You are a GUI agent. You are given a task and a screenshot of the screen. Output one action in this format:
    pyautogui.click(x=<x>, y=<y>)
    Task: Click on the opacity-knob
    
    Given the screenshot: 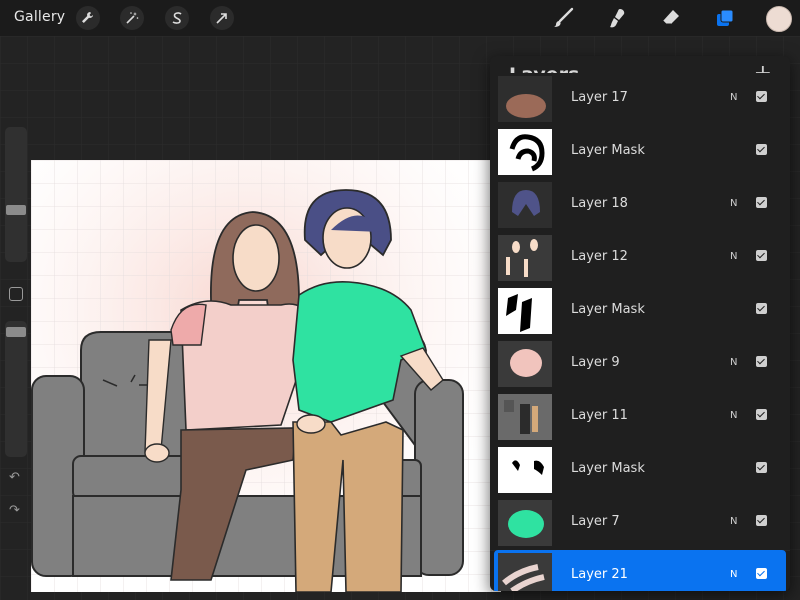 What is the action you would take?
    pyautogui.click(x=16, y=332)
    